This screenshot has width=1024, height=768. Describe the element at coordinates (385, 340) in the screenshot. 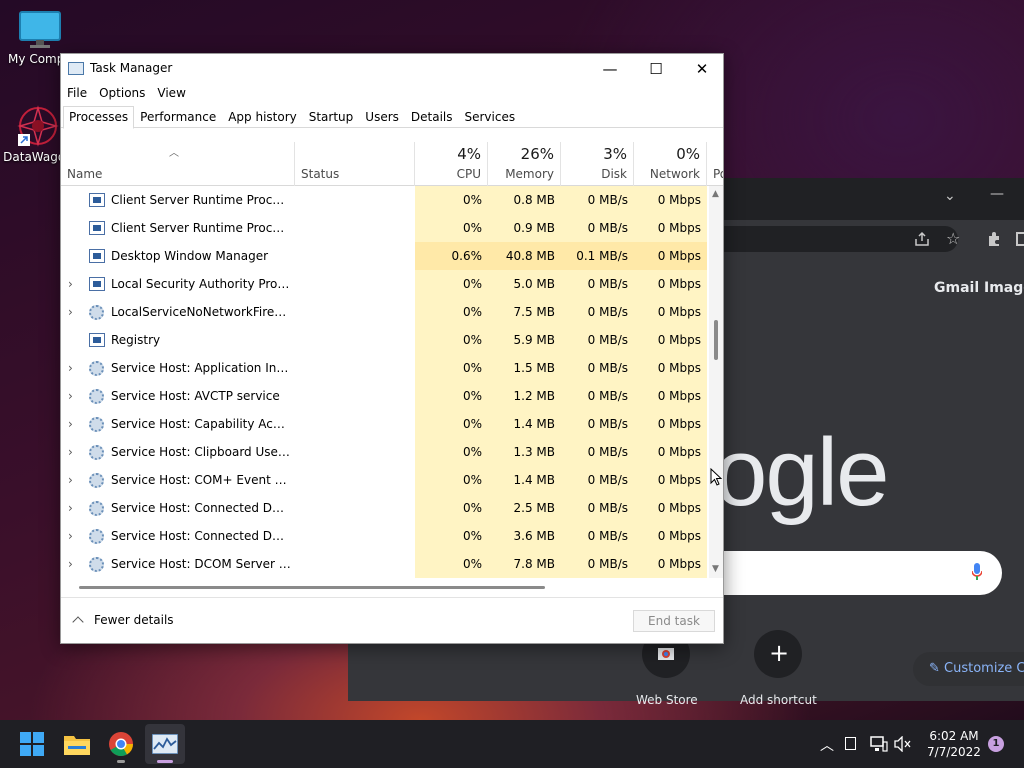

I see `table-row: Registry 0% 5.9 MB 0 MB/s 0 Mbps` at that location.